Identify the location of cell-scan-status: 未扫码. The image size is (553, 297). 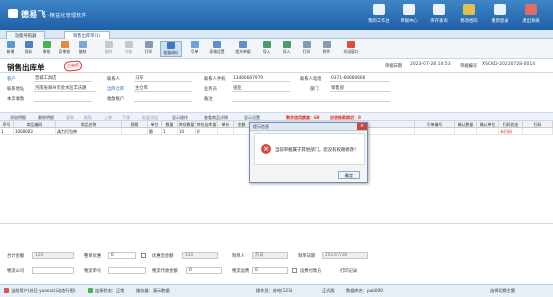
(511, 131).